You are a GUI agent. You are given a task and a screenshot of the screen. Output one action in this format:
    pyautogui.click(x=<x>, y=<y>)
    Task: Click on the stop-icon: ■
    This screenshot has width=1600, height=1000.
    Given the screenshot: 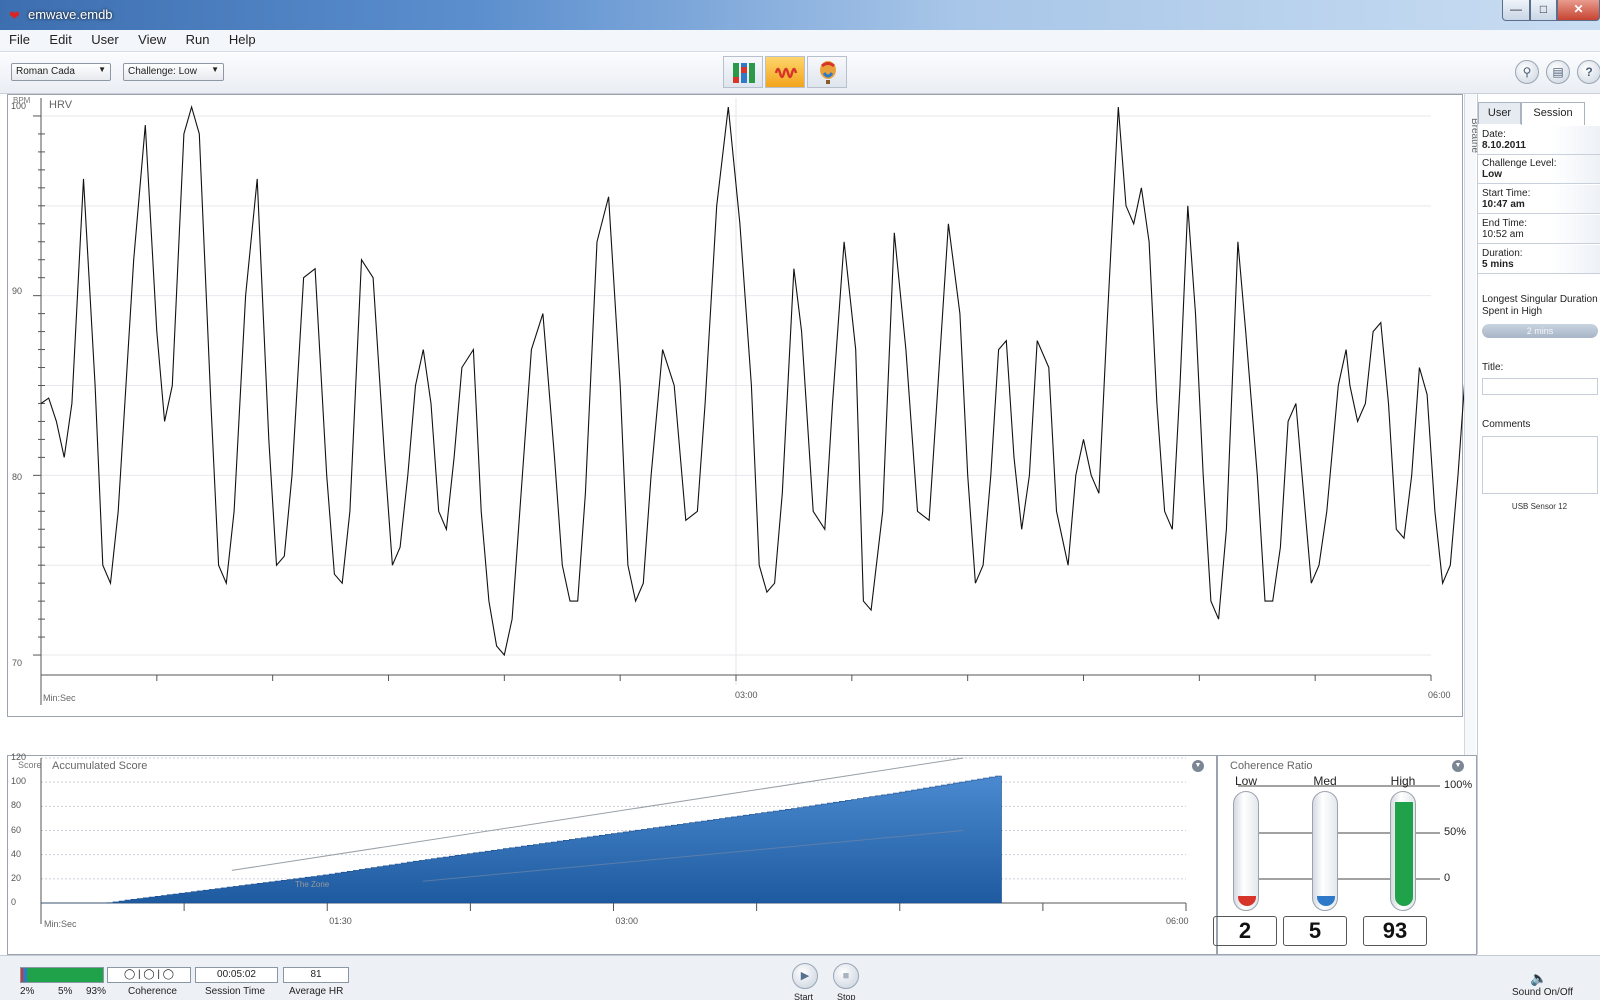 What is the action you would take?
    pyautogui.click(x=846, y=976)
    